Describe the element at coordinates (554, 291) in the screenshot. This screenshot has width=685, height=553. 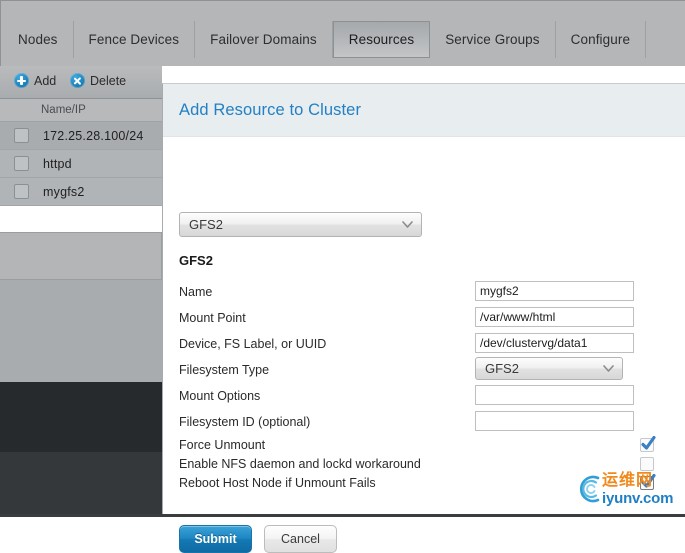
I see `field-input-name: mygfs2` at that location.